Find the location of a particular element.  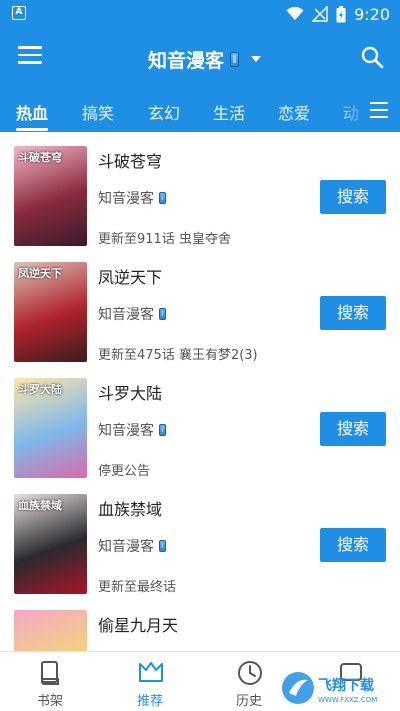

comic-cover: 凤逆天下 is located at coordinates (50, 312).